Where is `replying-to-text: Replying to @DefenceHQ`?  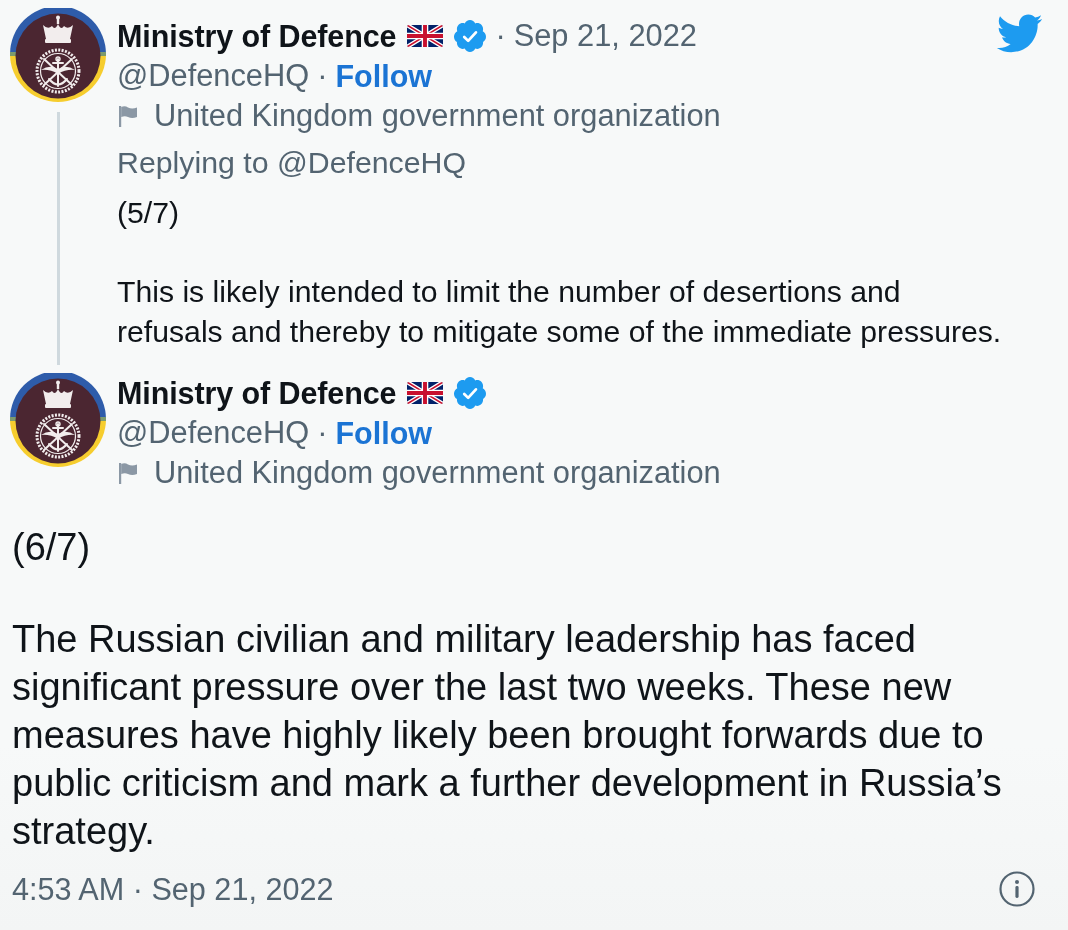
replying-to-text: Replying to @DefenceHQ is located at coordinates (586, 163).